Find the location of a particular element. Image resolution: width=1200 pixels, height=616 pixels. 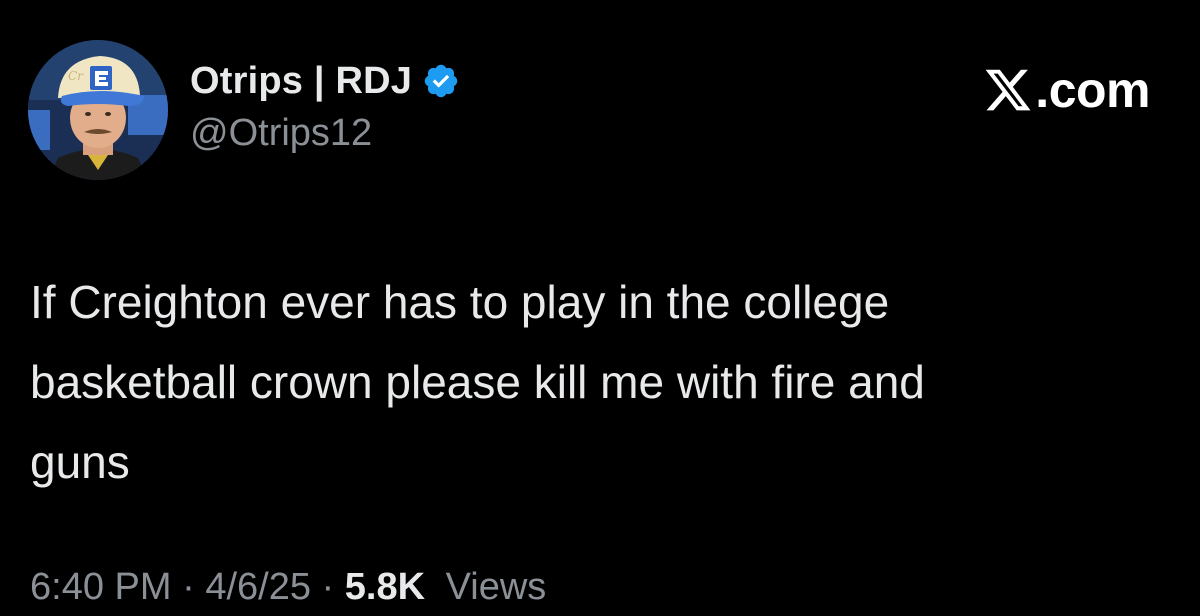

author-name-row: Otrips | RDJ is located at coordinates (325, 81).